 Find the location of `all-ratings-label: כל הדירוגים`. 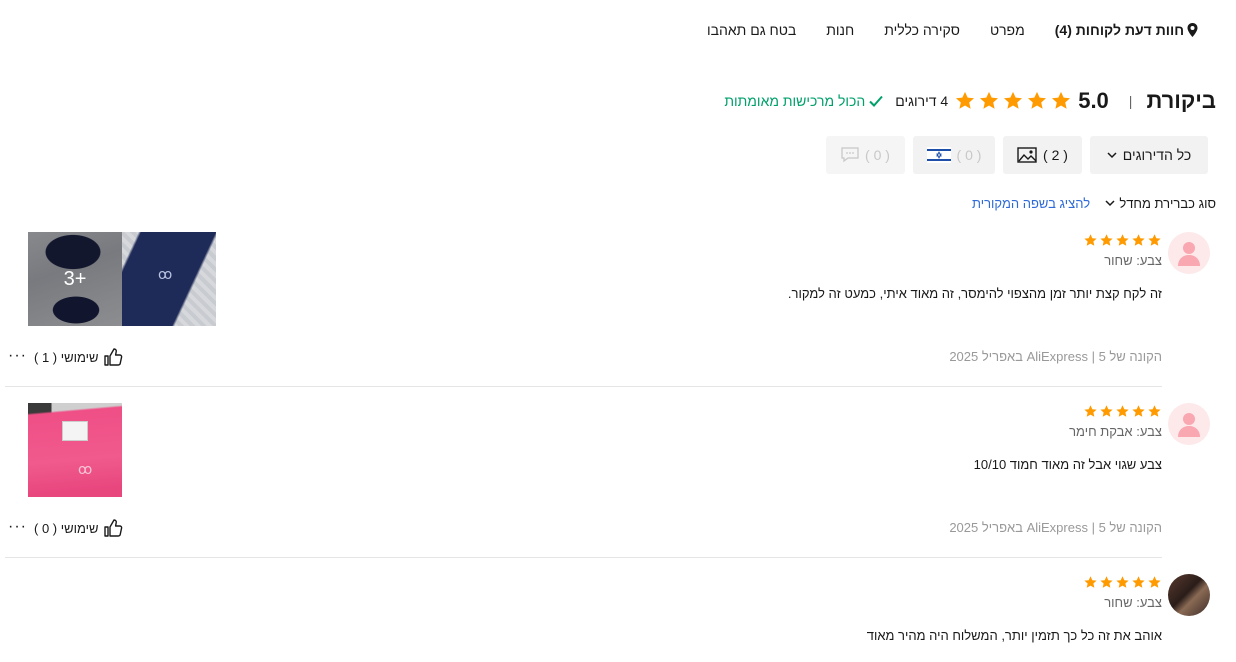

all-ratings-label: כל הדירוגים is located at coordinates (1157, 155).